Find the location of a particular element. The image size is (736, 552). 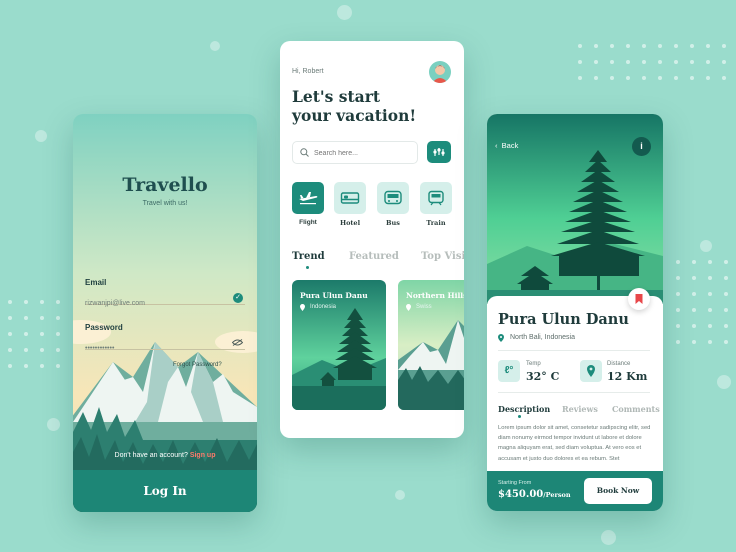

signup-prompt: Don't have an account? Sign up is located at coordinates (165, 455).